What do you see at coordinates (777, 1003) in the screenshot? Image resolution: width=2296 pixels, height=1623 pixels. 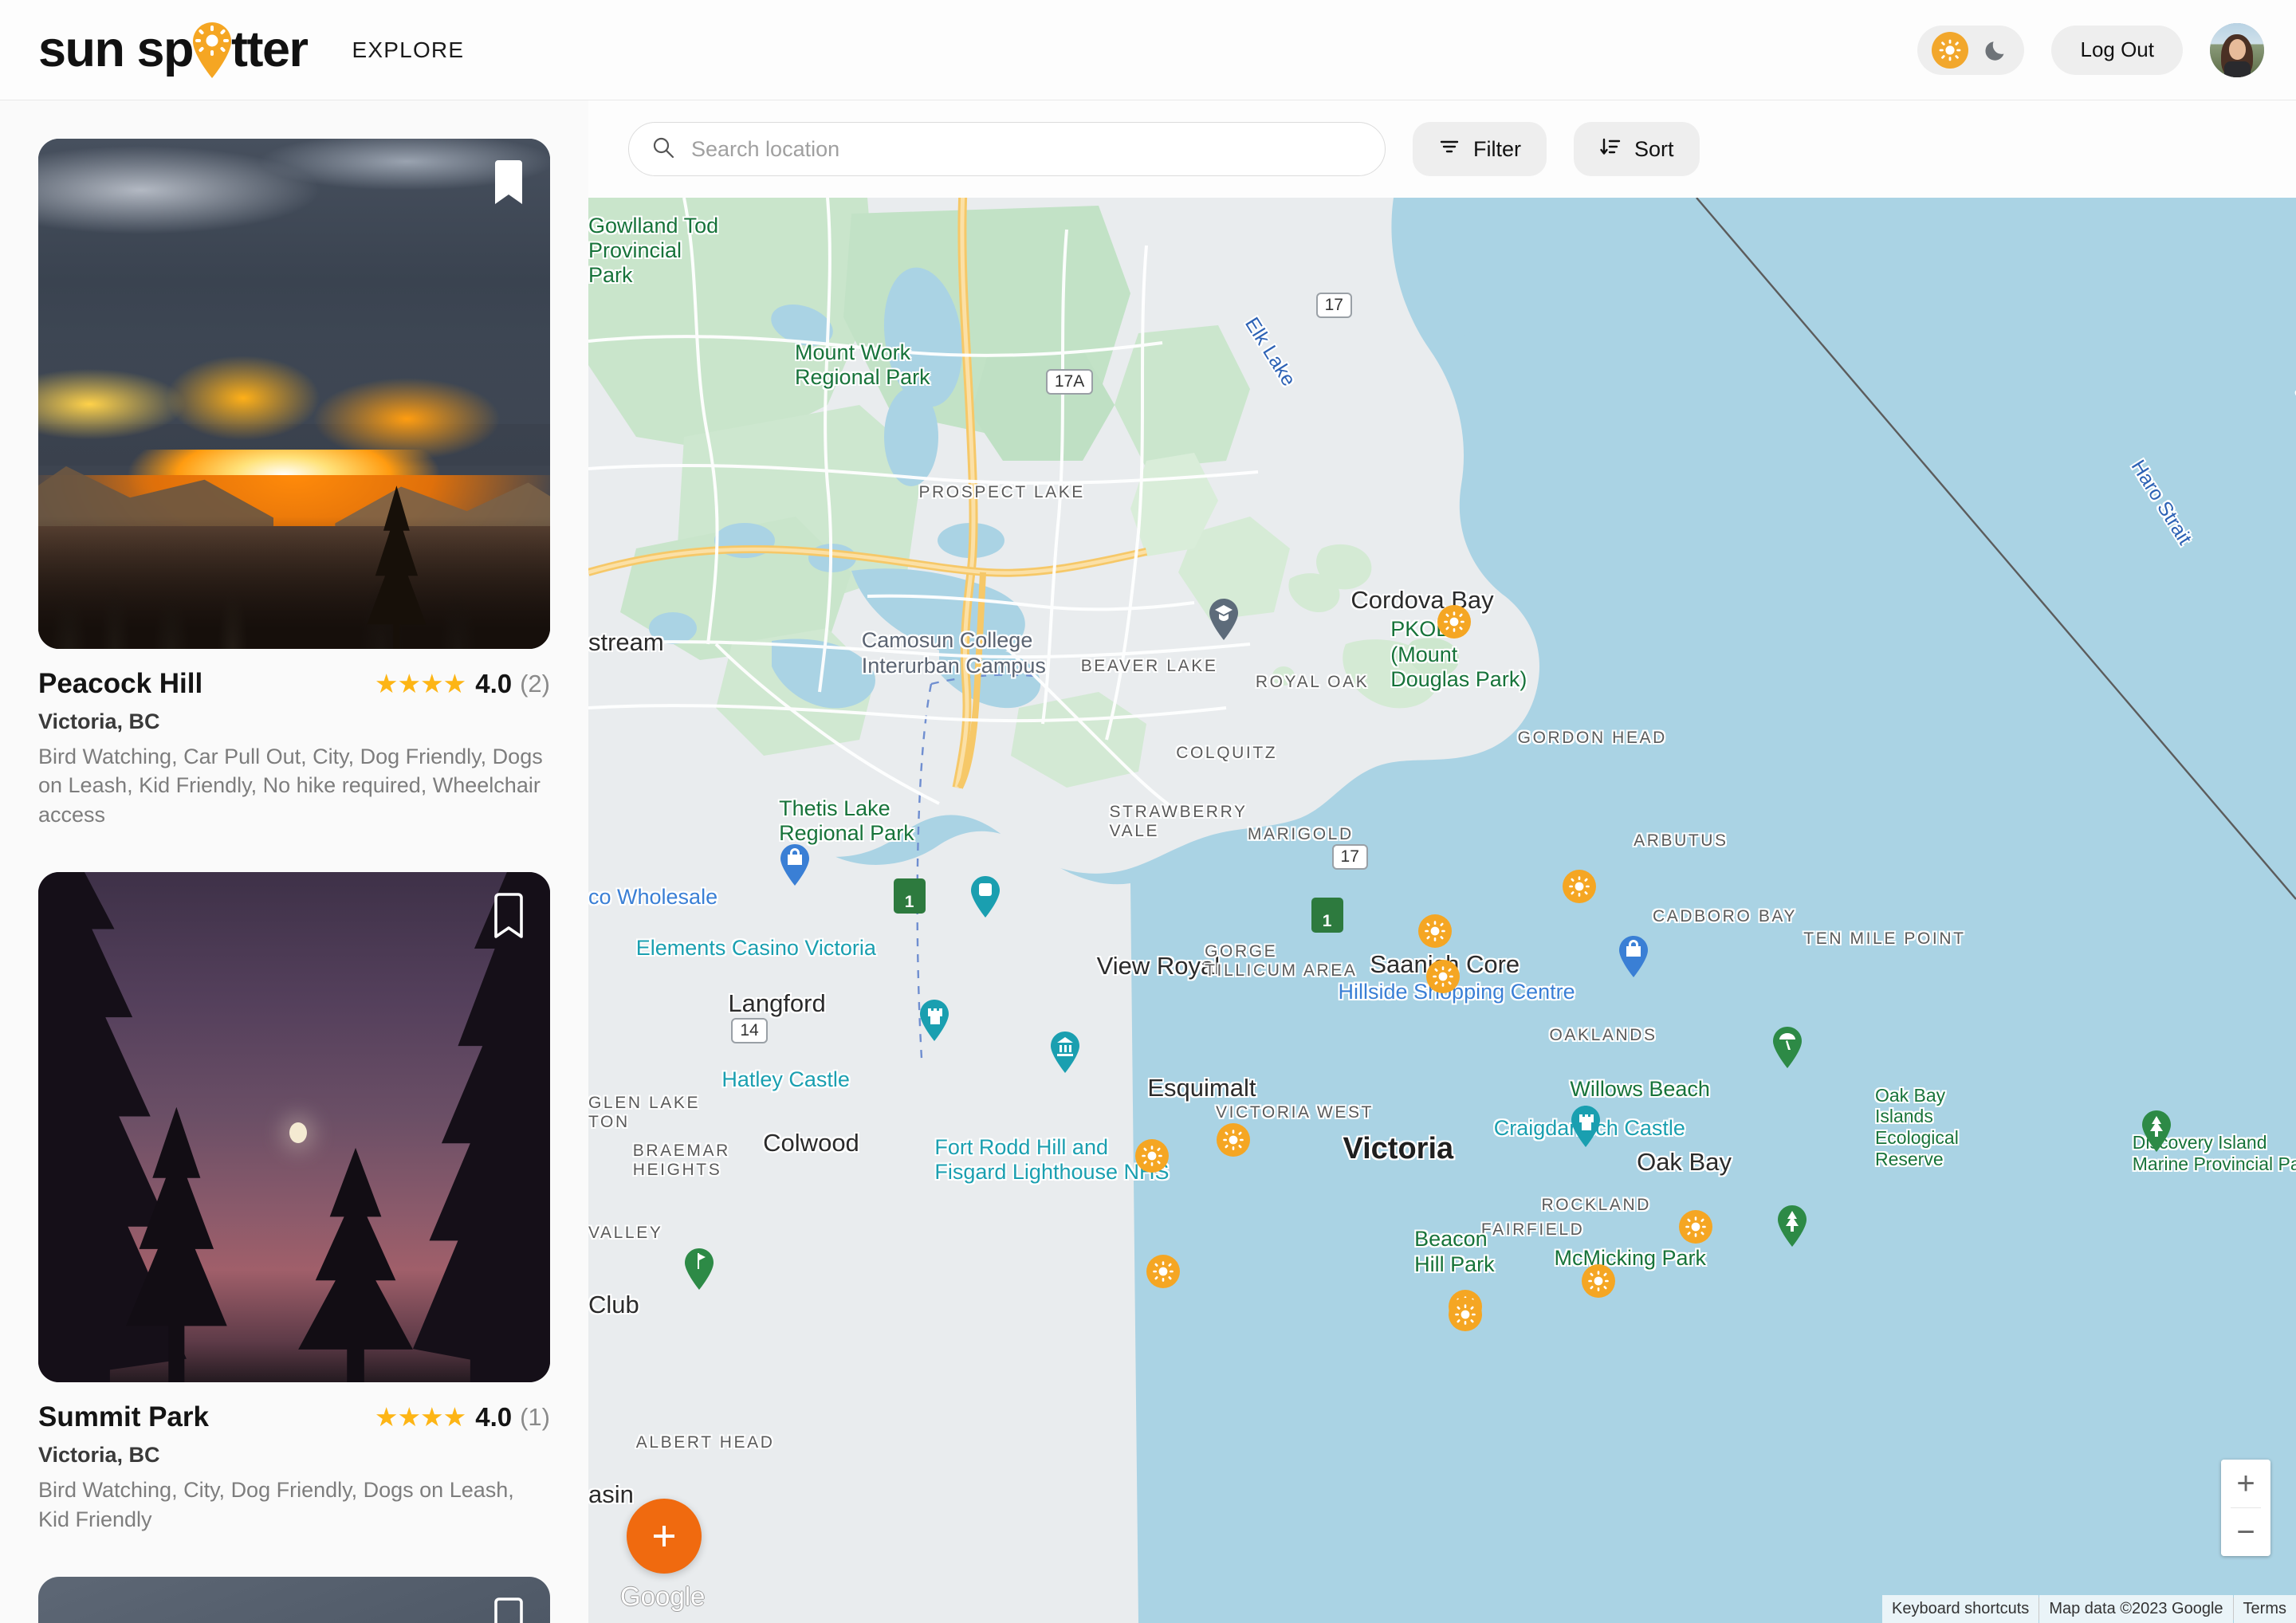 I see `map-label: Langford` at bounding box center [777, 1003].